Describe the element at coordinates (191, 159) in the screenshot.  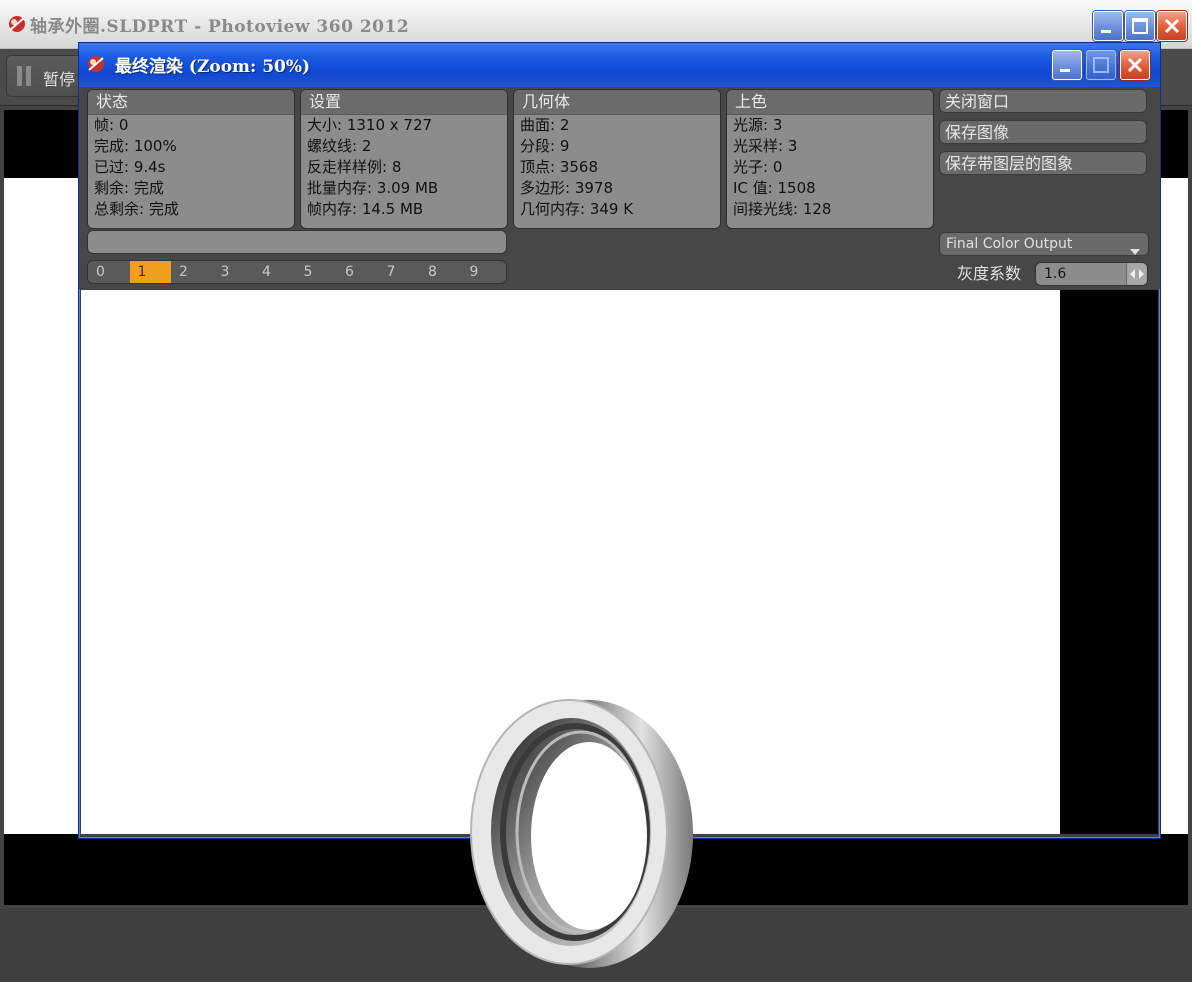
I see `status-panel: 状态 帧: 0 完成: 100% 已过: 9.4s 剩余: 完成 总剩余: 完成` at that location.